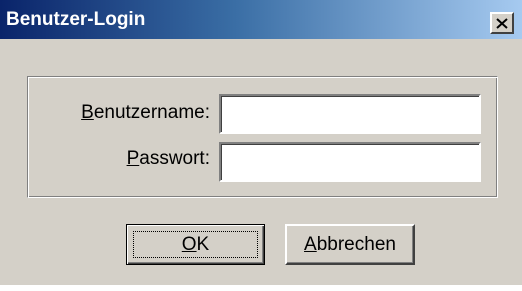 Image resolution: width=522 pixels, height=291 pixels. What do you see at coordinates (350, 162) in the screenshot?
I see `password-input` at bounding box center [350, 162].